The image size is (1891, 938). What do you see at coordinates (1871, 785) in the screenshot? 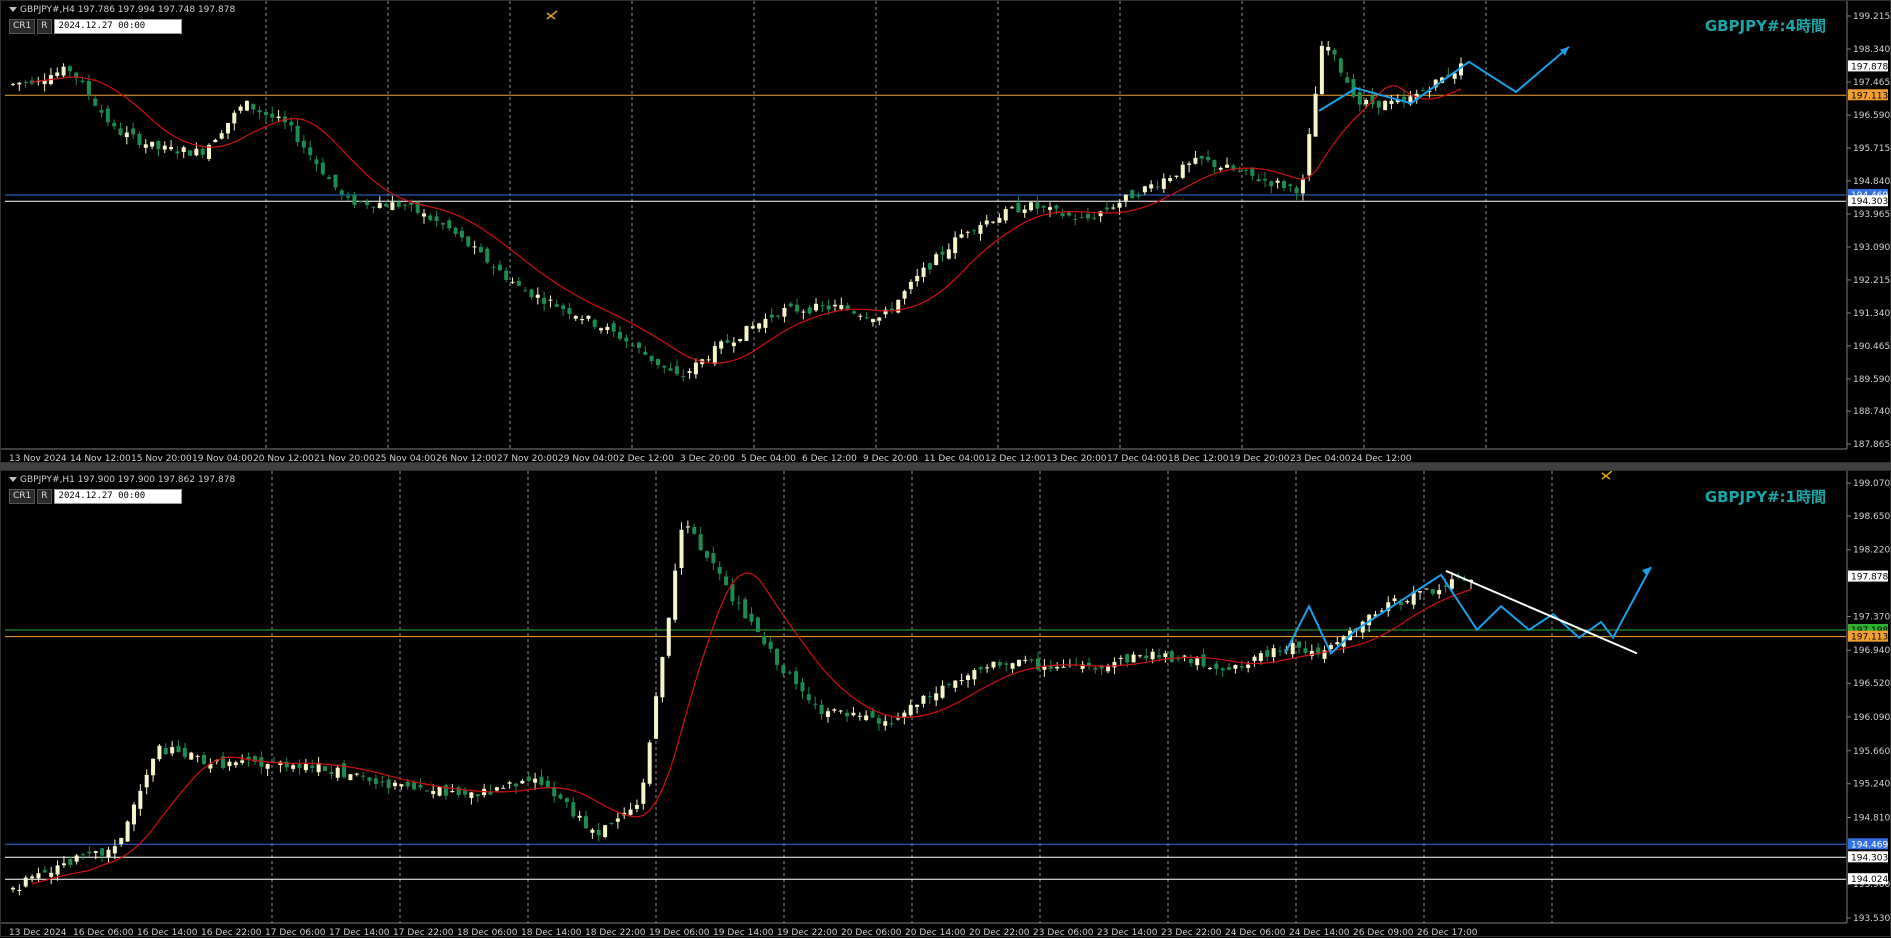
I see `price-axis-label: 195.240` at bounding box center [1871, 785].